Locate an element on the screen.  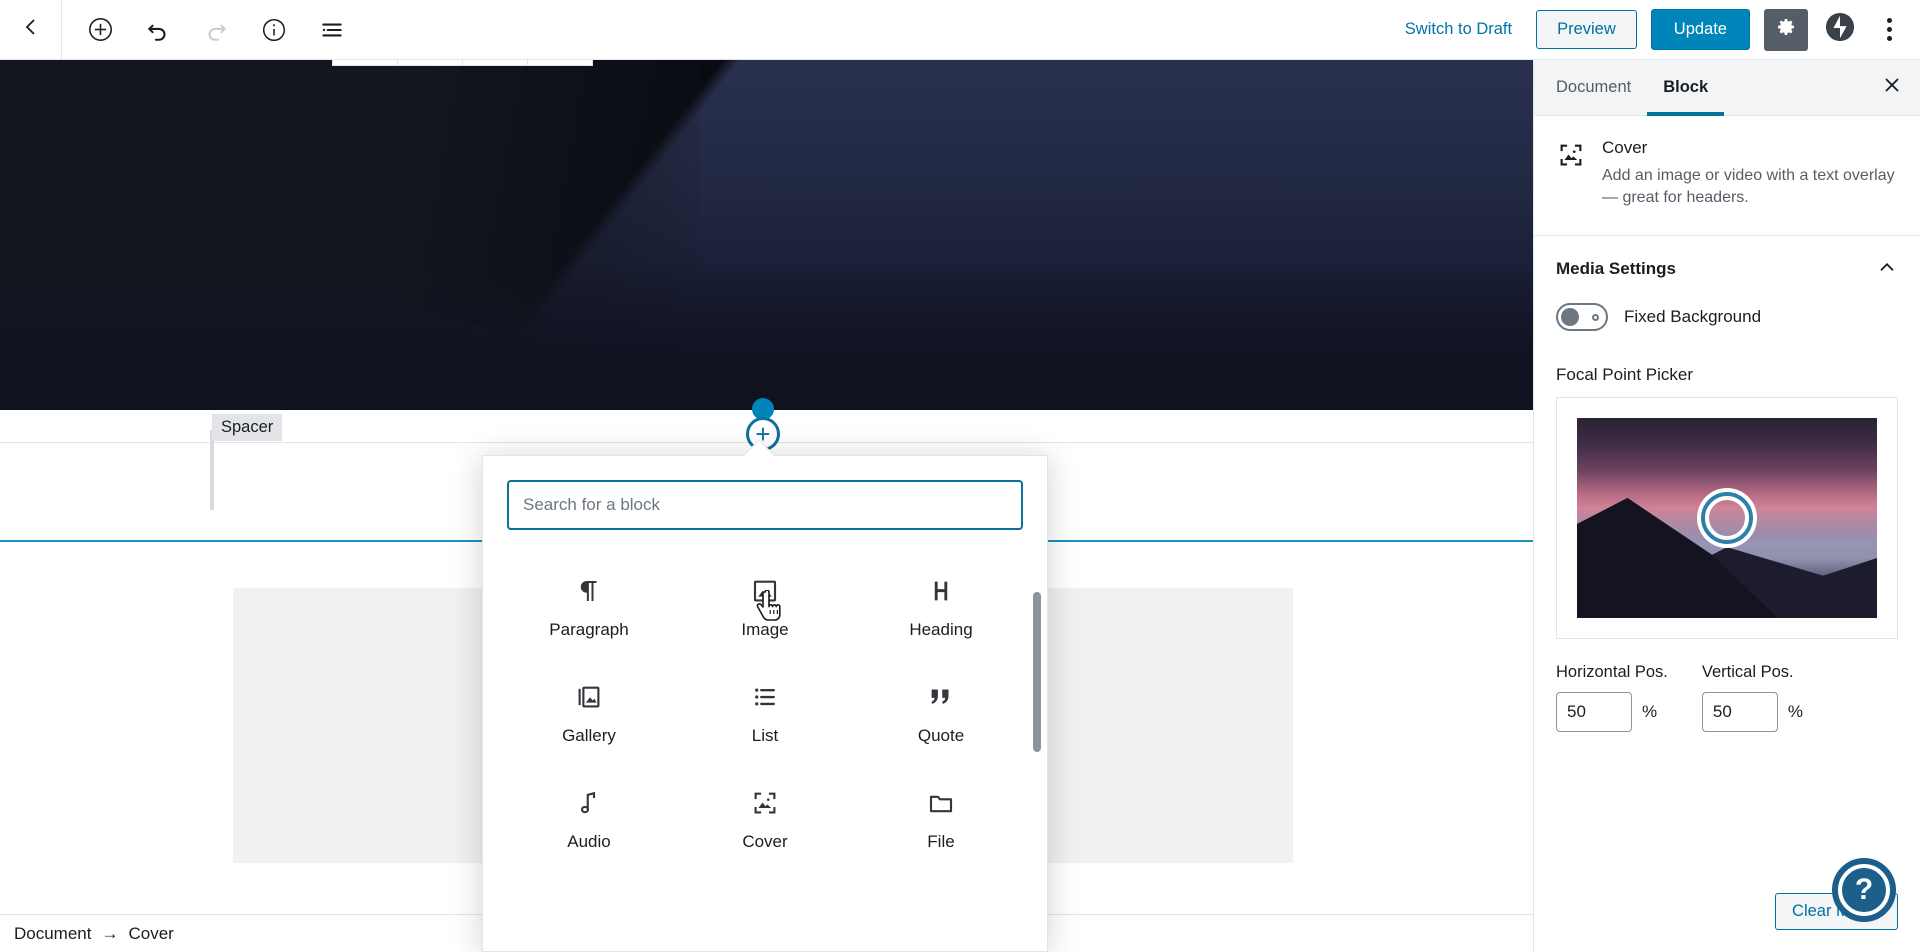
horizontal-position-inline: % is located at coordinates (1612, 711).